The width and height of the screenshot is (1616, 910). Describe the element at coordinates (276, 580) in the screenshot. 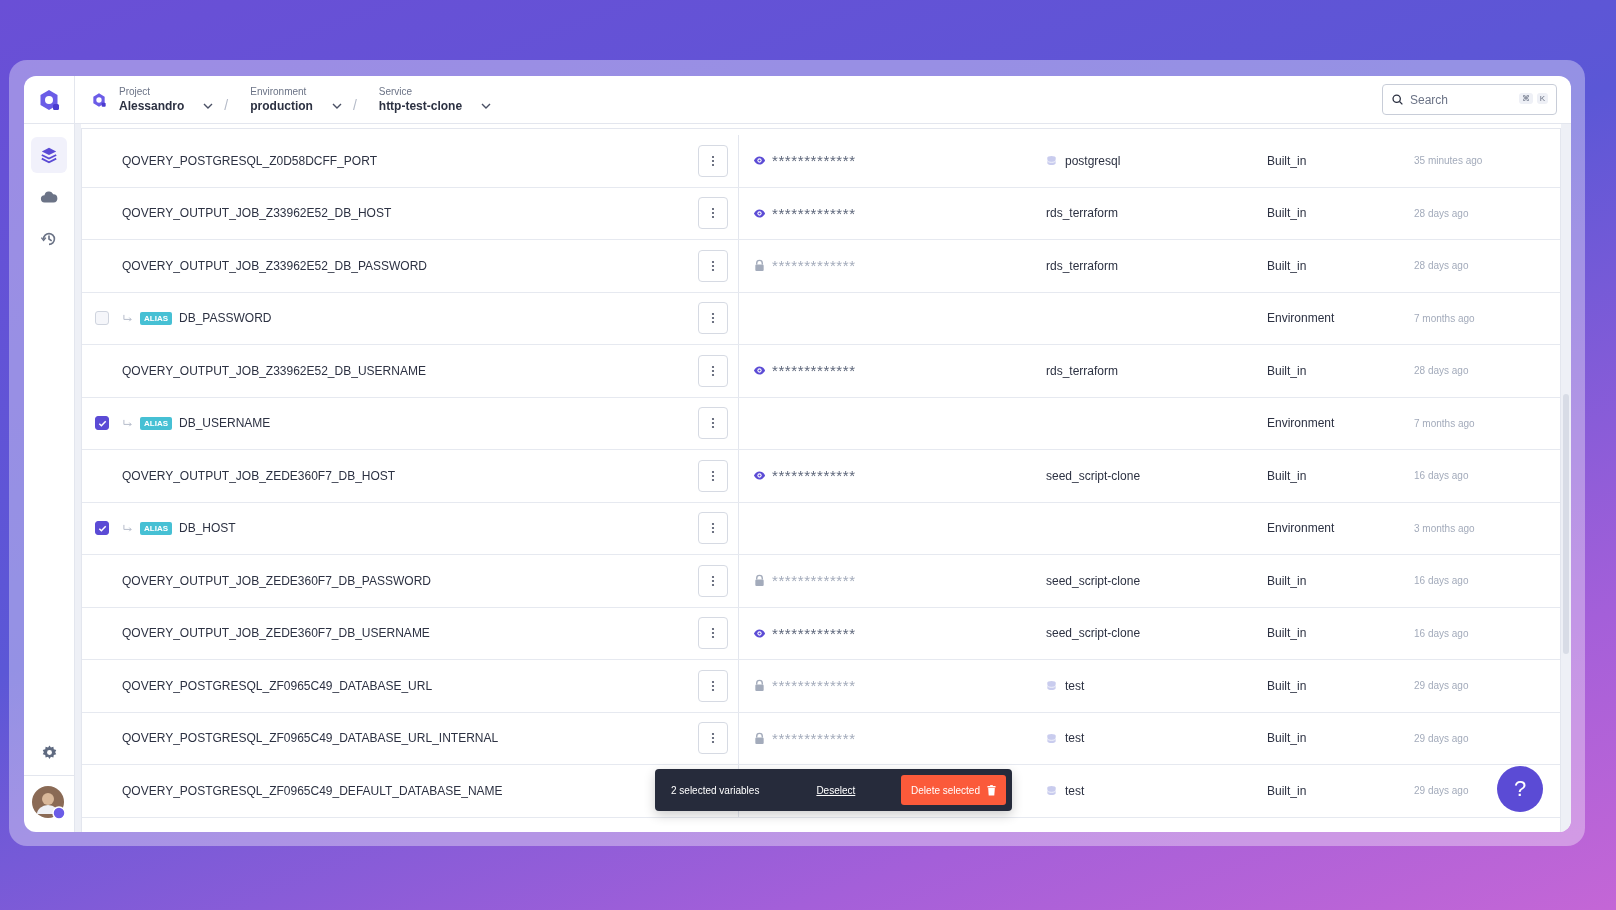

I see `variable-name: QOVERY_OUTPUT_JOB_ZEDE360F7_DB_PASSWORD` at that location.